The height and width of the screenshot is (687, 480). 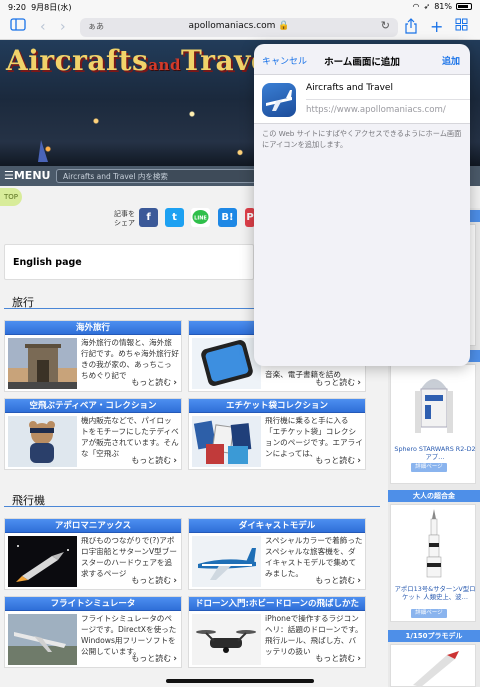 What do you see at coordinates (279, 100) in the screenshot?
I see `app-icon` at bounding box center [279, 100].